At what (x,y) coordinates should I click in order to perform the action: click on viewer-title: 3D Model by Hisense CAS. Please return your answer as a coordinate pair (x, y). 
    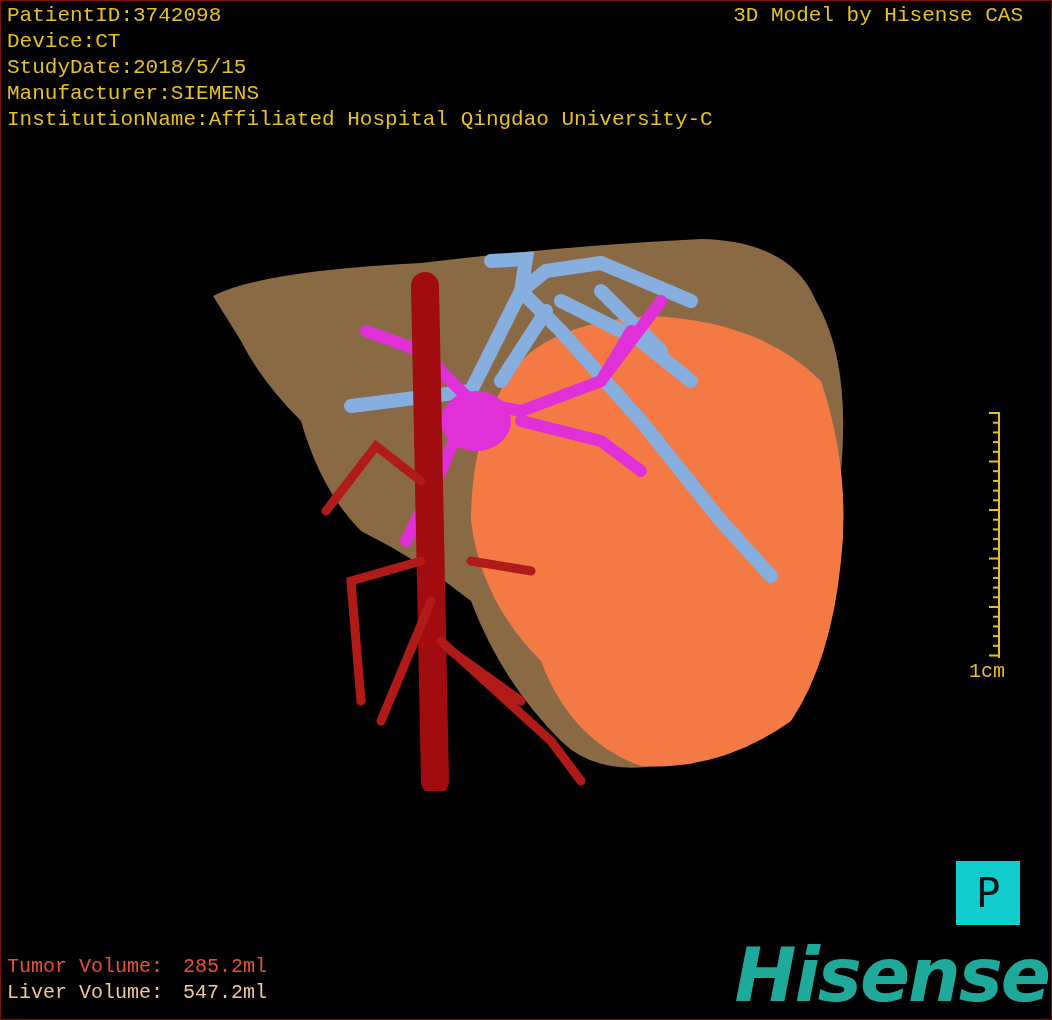
    Looking at the image, I should click on (878, 16).